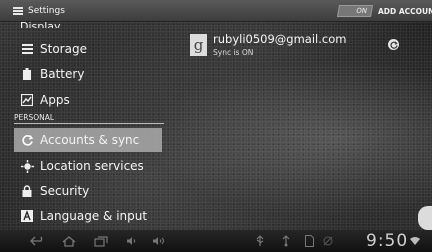 This screenshot has width=432, height=252. Describe the element at coordinates (27, 191) in the screenshot. I see `lock-icon` at that location.